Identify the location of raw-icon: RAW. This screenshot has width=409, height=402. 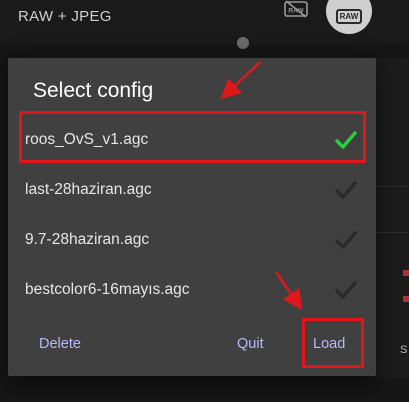
(349, 16).